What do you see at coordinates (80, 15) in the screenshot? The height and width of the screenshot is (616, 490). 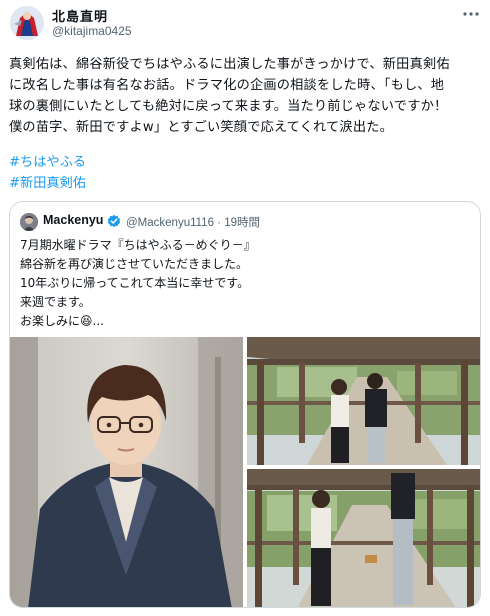 I see `author-name: 北島直明` at bounding box center [80, 15].